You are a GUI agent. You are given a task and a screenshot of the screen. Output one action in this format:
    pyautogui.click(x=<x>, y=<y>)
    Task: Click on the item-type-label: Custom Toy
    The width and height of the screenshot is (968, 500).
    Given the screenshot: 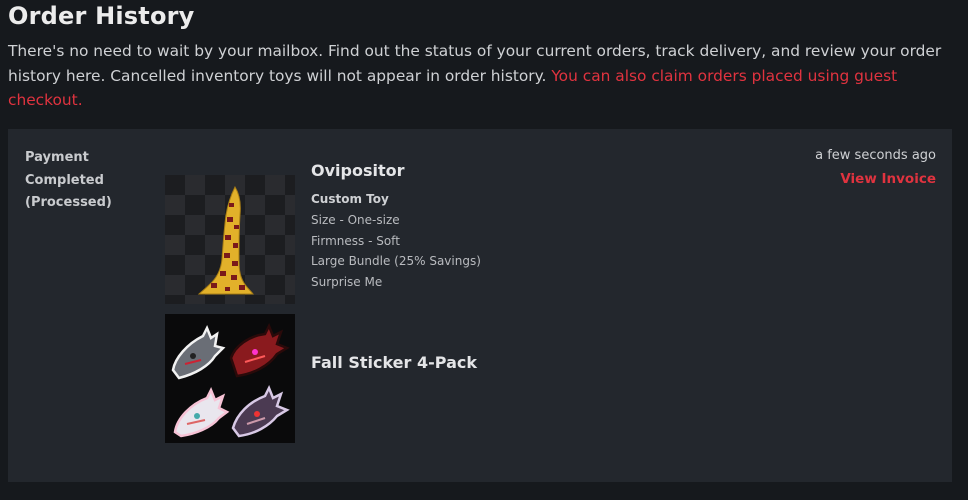 What is the action you would take?
    pyautogui.click(x=350, y=199)
    